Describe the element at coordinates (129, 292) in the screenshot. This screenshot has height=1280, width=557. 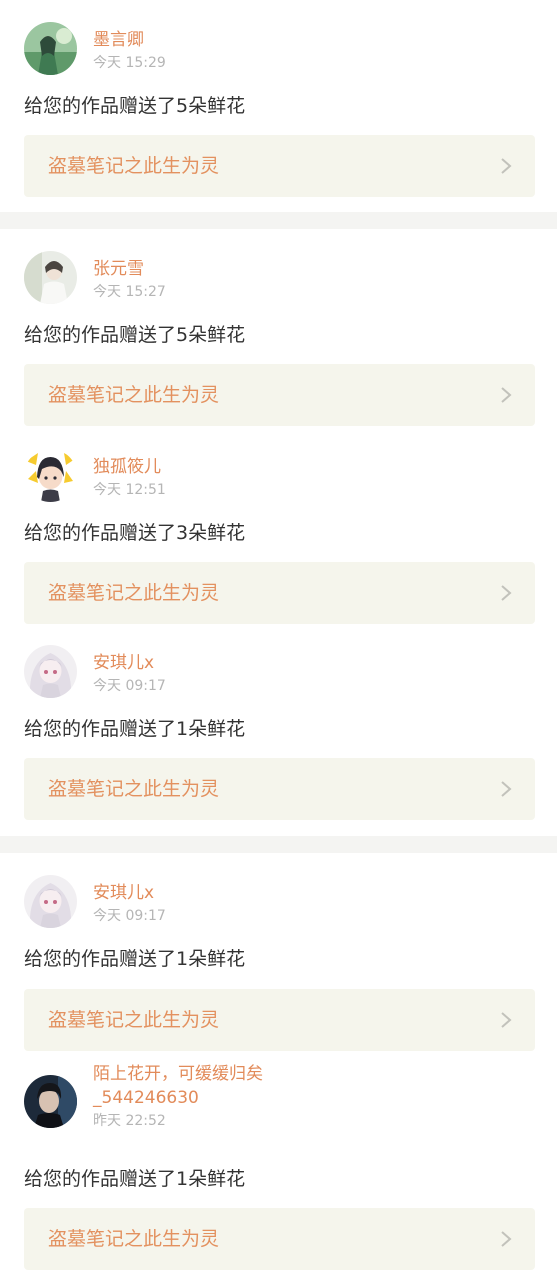
I see `timestamp: 今天 15:27` at that location.